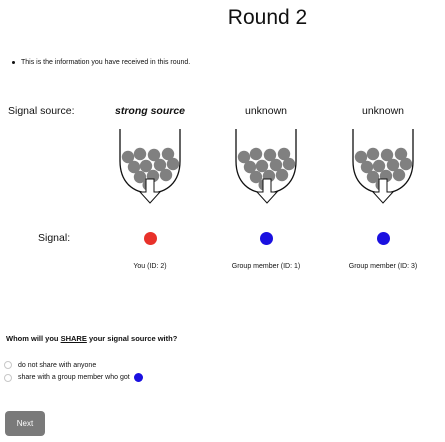 Image resolution: width=445 pixels, height=442 pixels. What do you see at coordinates (73, 338) in the screenshot?
I see `question-emphasis: SHARE` at bounding box center [73, 338].